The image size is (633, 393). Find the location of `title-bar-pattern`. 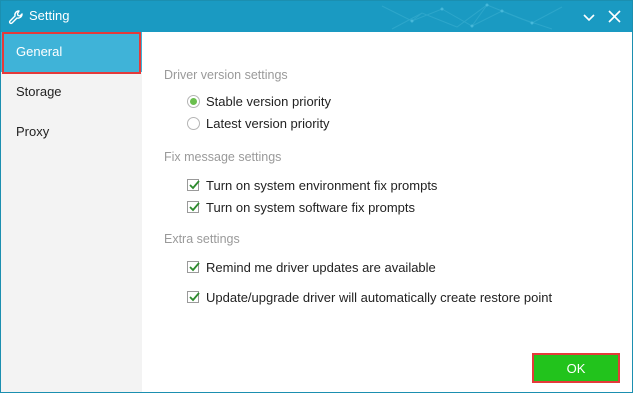

title-bar-pattern is located at coordinates (472, 16).